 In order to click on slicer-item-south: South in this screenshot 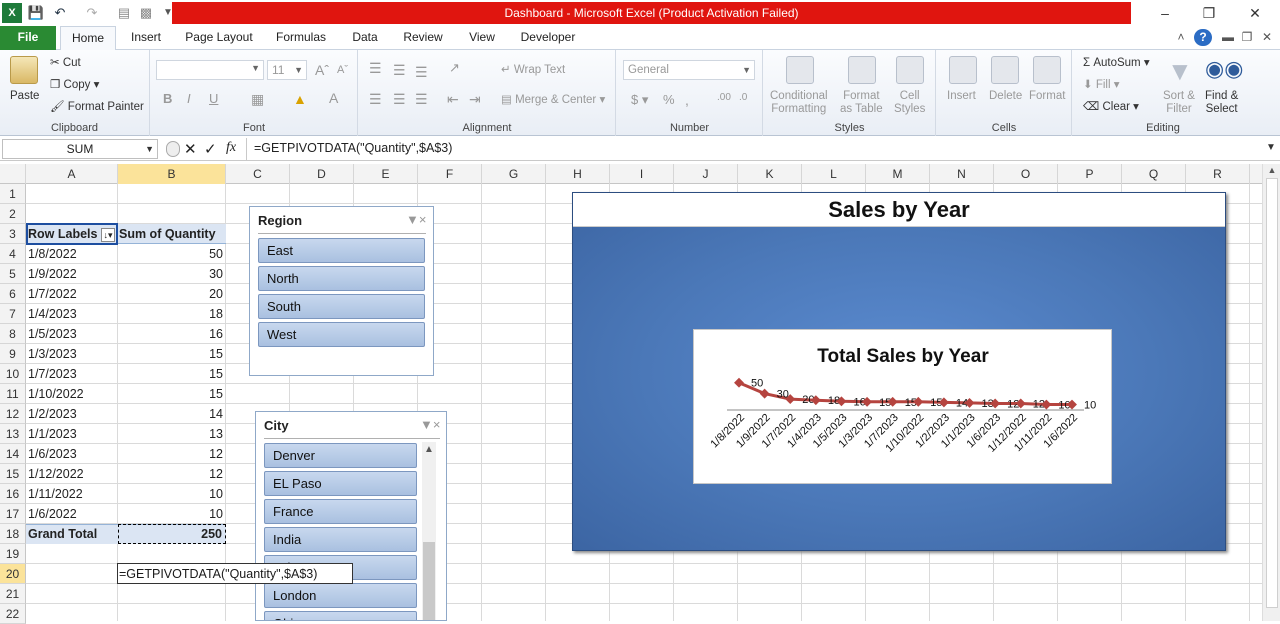, I will do `click(341, 306)`.